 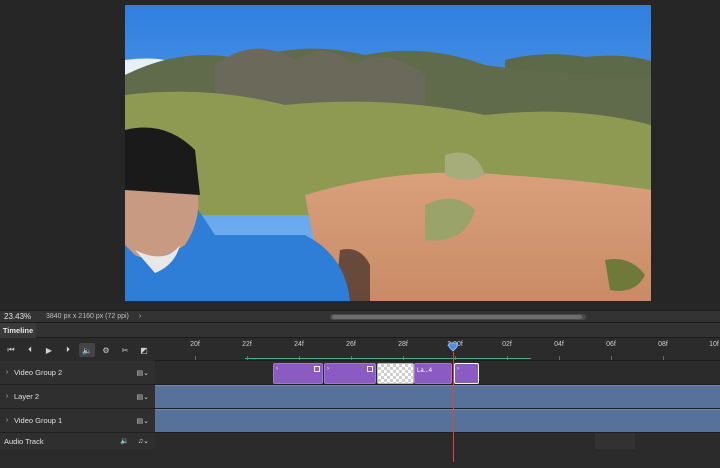 I want to click on track-header-video-group-1: › Video Group 1 ▤⌄, so click(x=77, y=421).